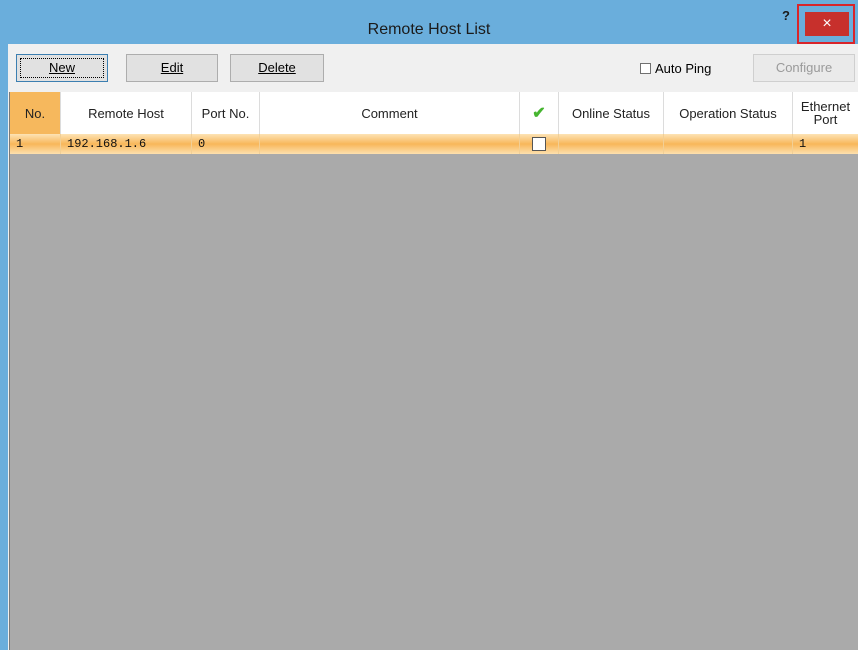 The width and height of the screenshot is (858, 650). I want to click on title-bar: Remote Host List ? ×, so click(429, 22).